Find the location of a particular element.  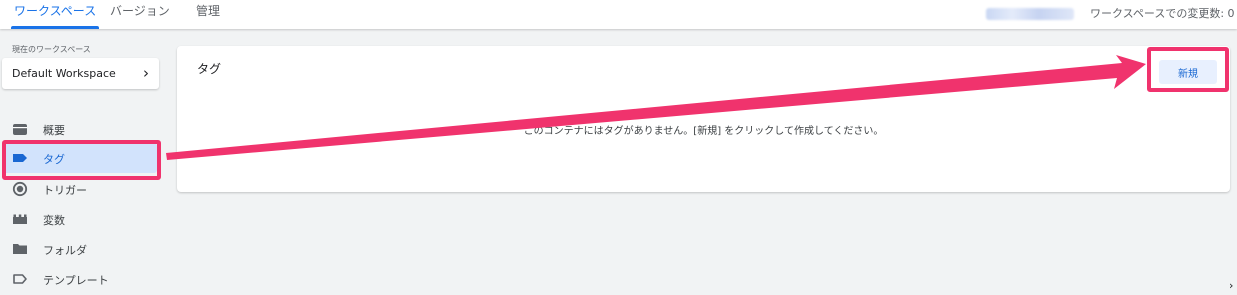

corner-glyph-icon: › is located at coordinates (1231, 285).